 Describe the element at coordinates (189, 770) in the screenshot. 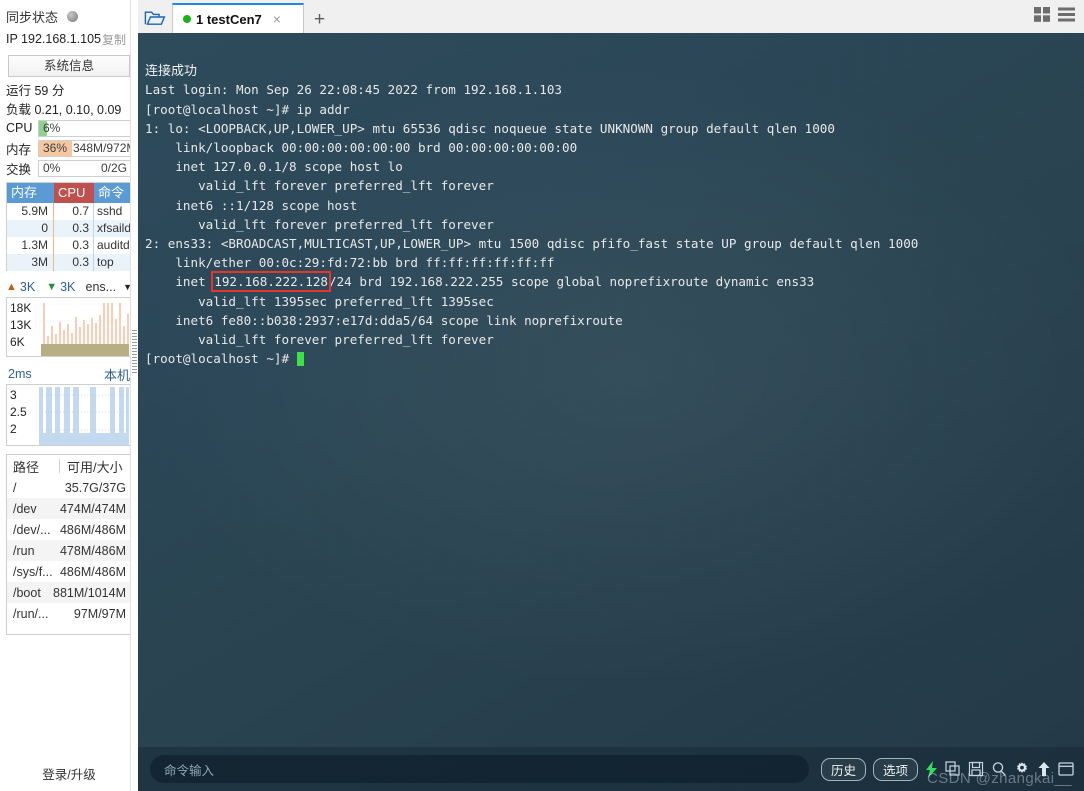

I see `command-input-placeholder: 命令输入` at that location.